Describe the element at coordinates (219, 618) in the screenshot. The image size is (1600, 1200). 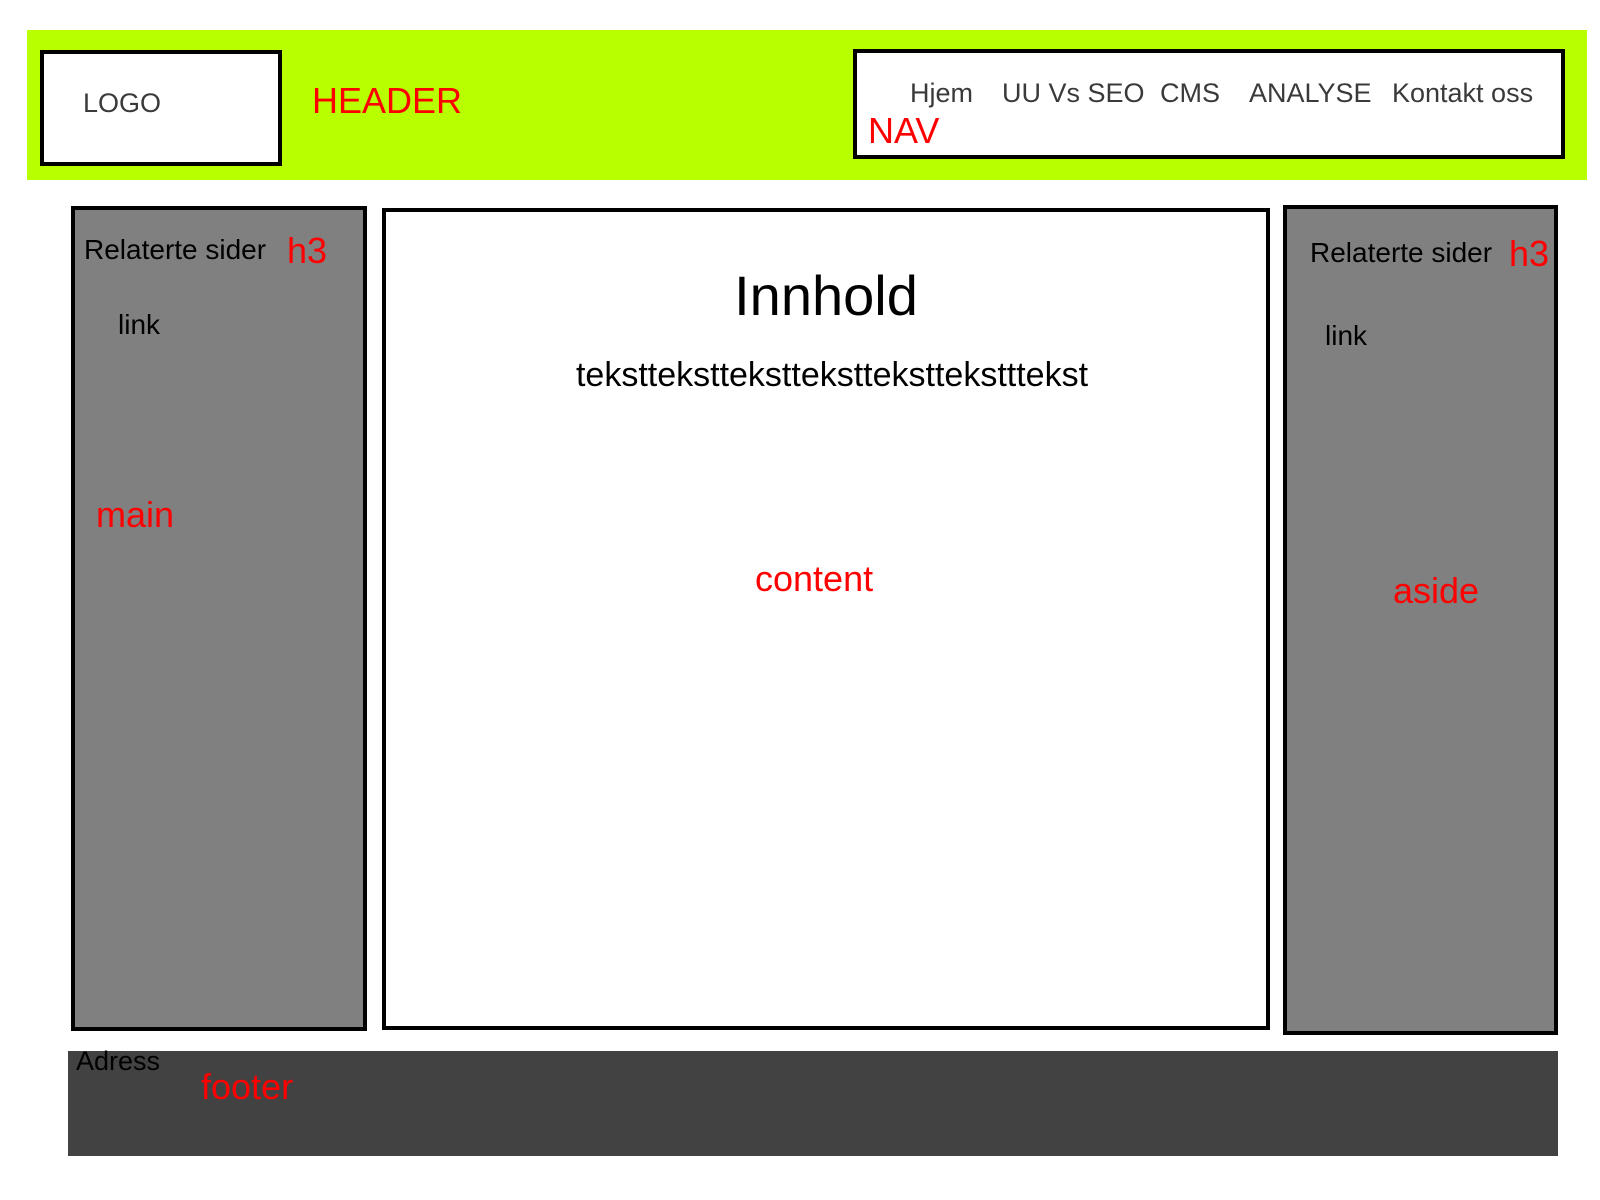
I see `main-column` at that location.